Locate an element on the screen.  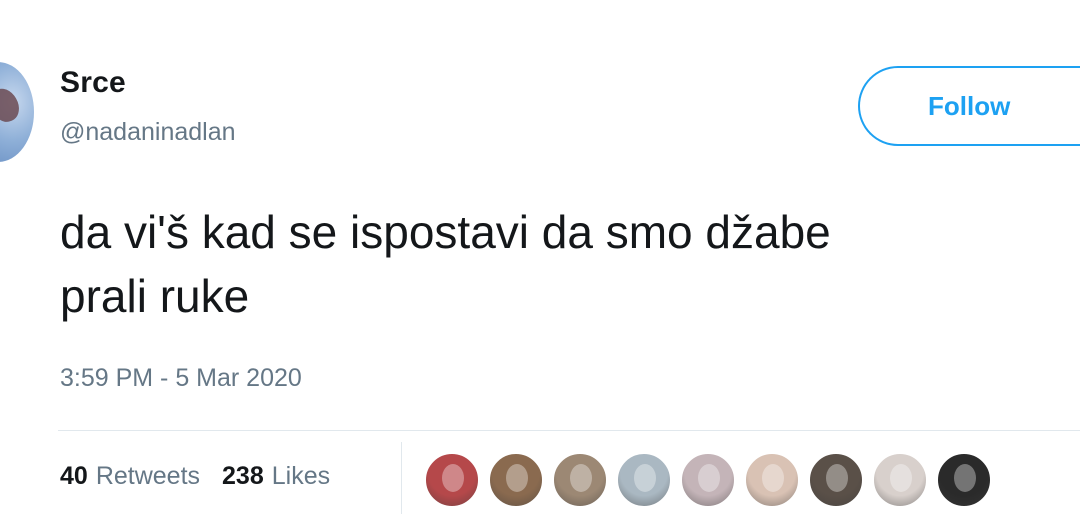
tweet-timestamp: 3:59 PM - 5 Mar 2020 is located at coordinates (181, 378).